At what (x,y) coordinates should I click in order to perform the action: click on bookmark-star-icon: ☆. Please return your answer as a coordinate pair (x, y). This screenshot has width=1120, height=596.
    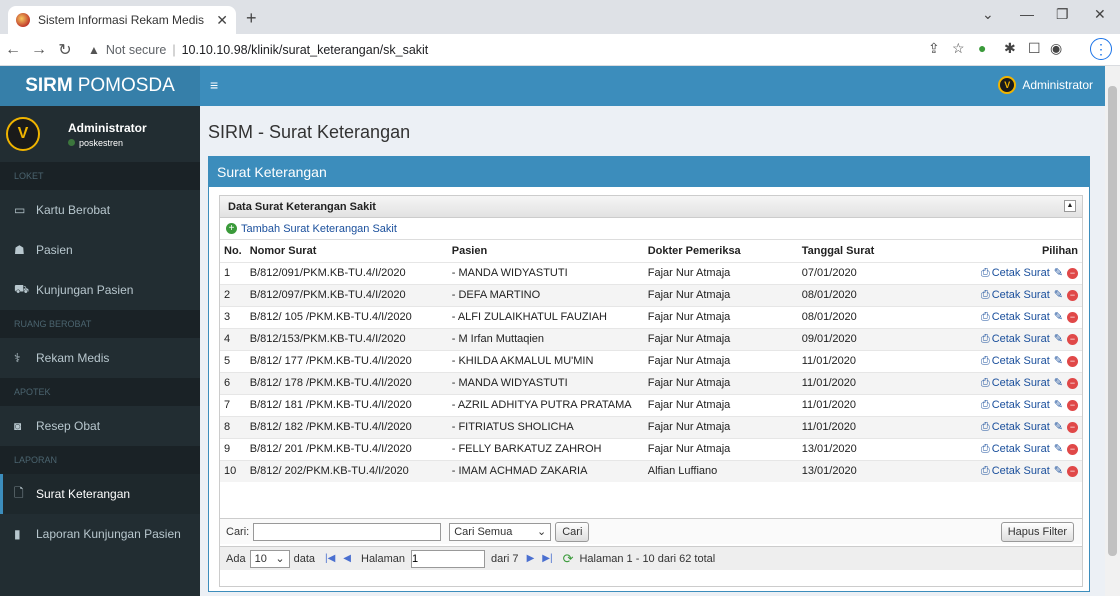
    Looking at the image, I should click on (958, 48).